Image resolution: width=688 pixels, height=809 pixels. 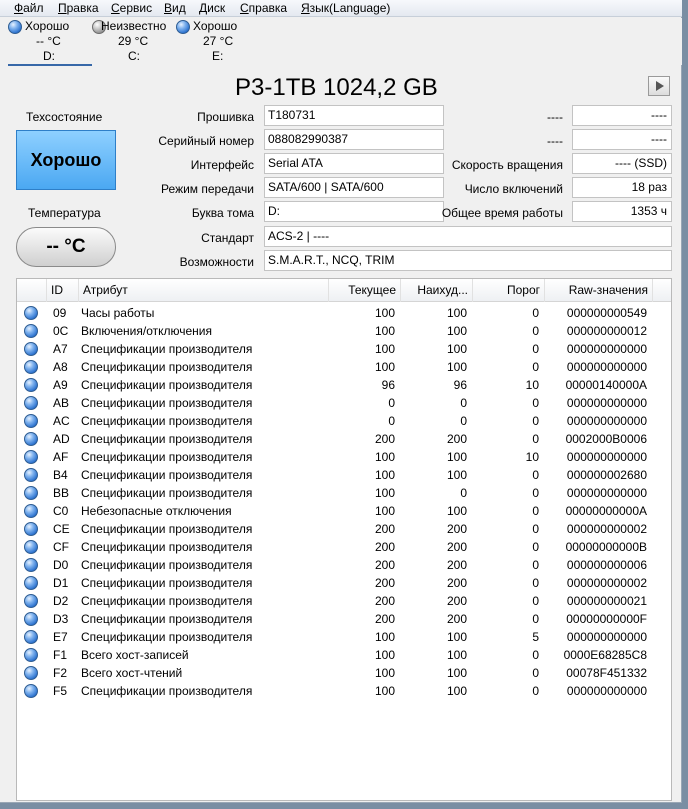 What do you see at coordinates (146, 331) in the screenshot?
I see `cell-attribute: Включения/отключения` at bounding box center [146, 331].